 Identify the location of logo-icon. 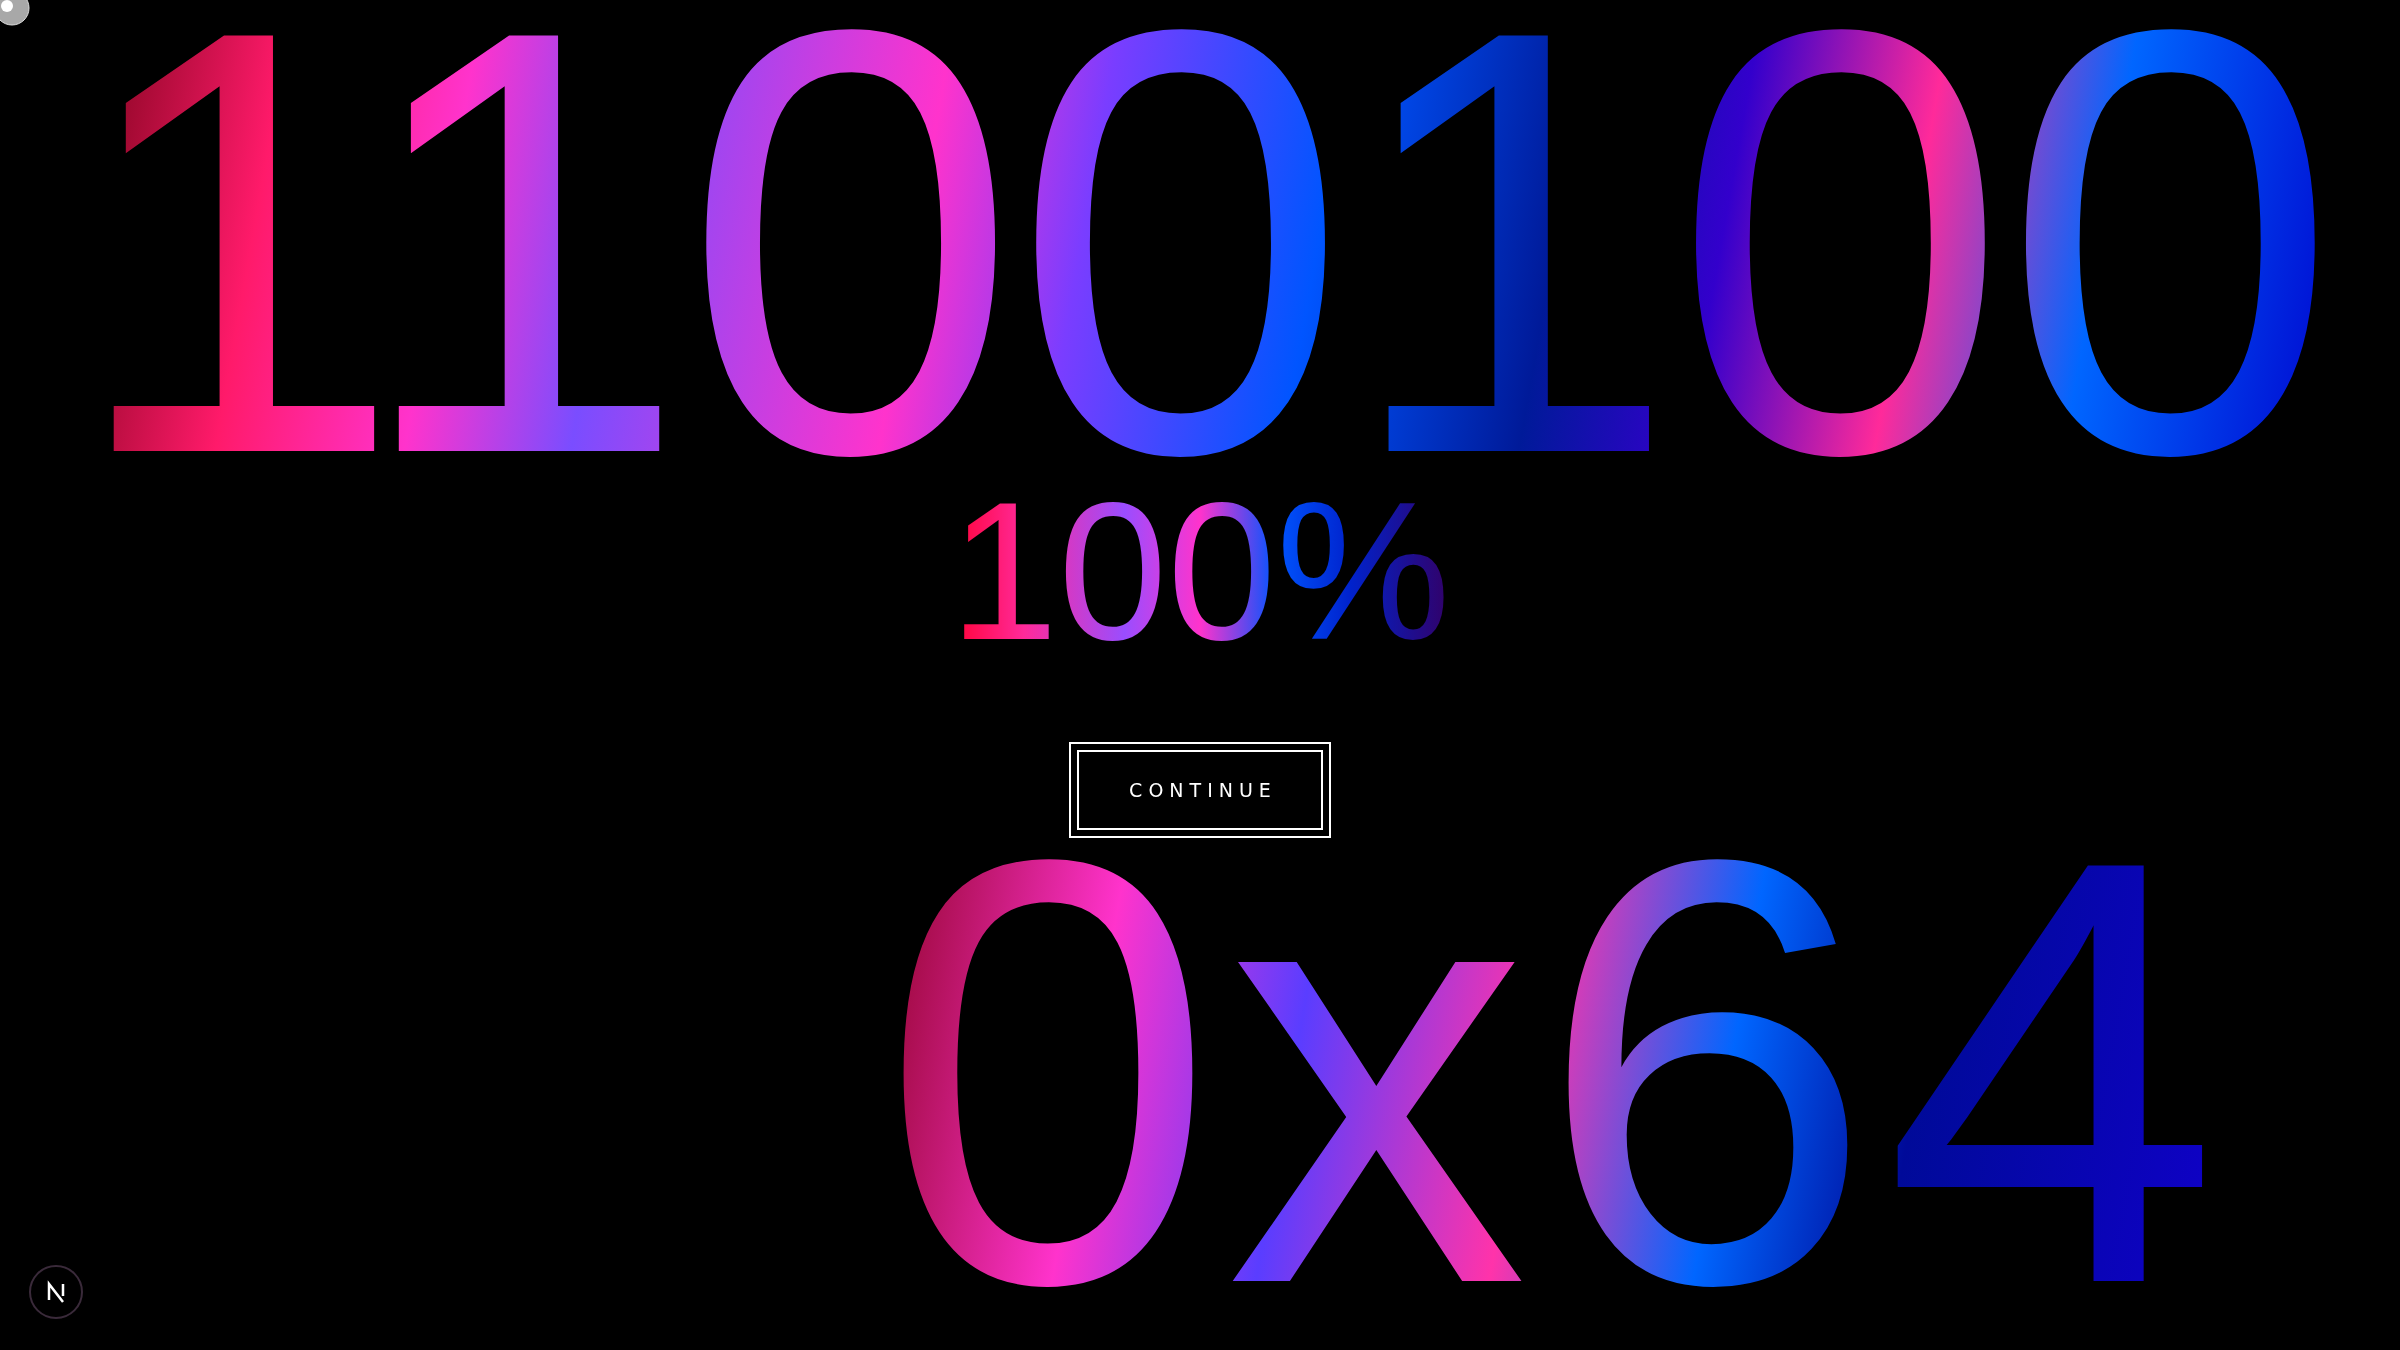
(56, 1292).